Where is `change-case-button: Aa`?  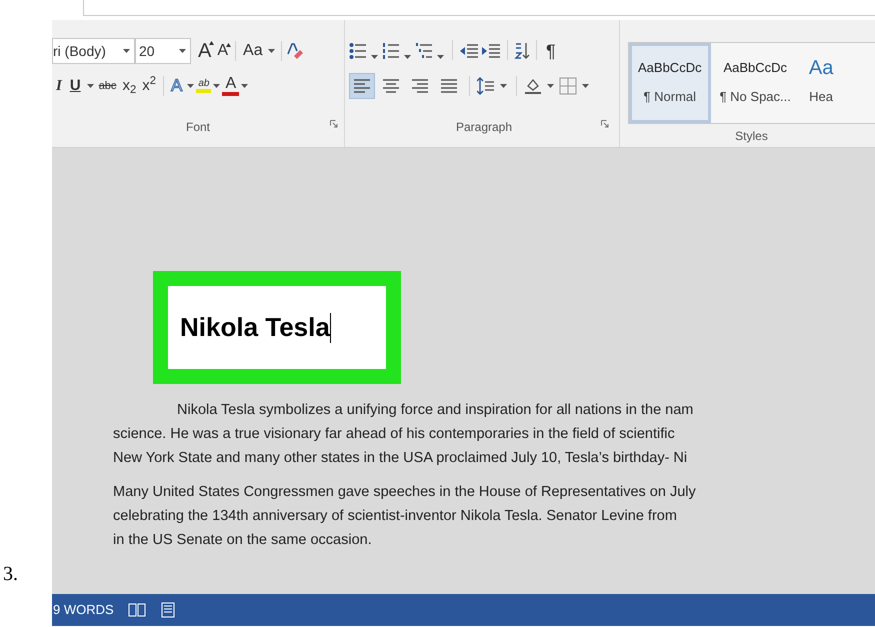 change-case-button: Aa is located at coordinates (253, 51).